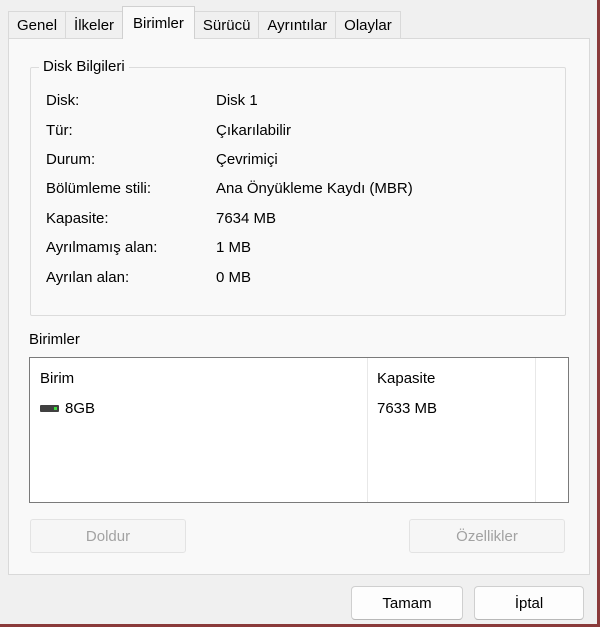 This screenshot has height=627, width=600. What do you see at coordinates (529, 603) in the screenshot?
I see `cancel-button: İptal` at bounding box center [529, 603].